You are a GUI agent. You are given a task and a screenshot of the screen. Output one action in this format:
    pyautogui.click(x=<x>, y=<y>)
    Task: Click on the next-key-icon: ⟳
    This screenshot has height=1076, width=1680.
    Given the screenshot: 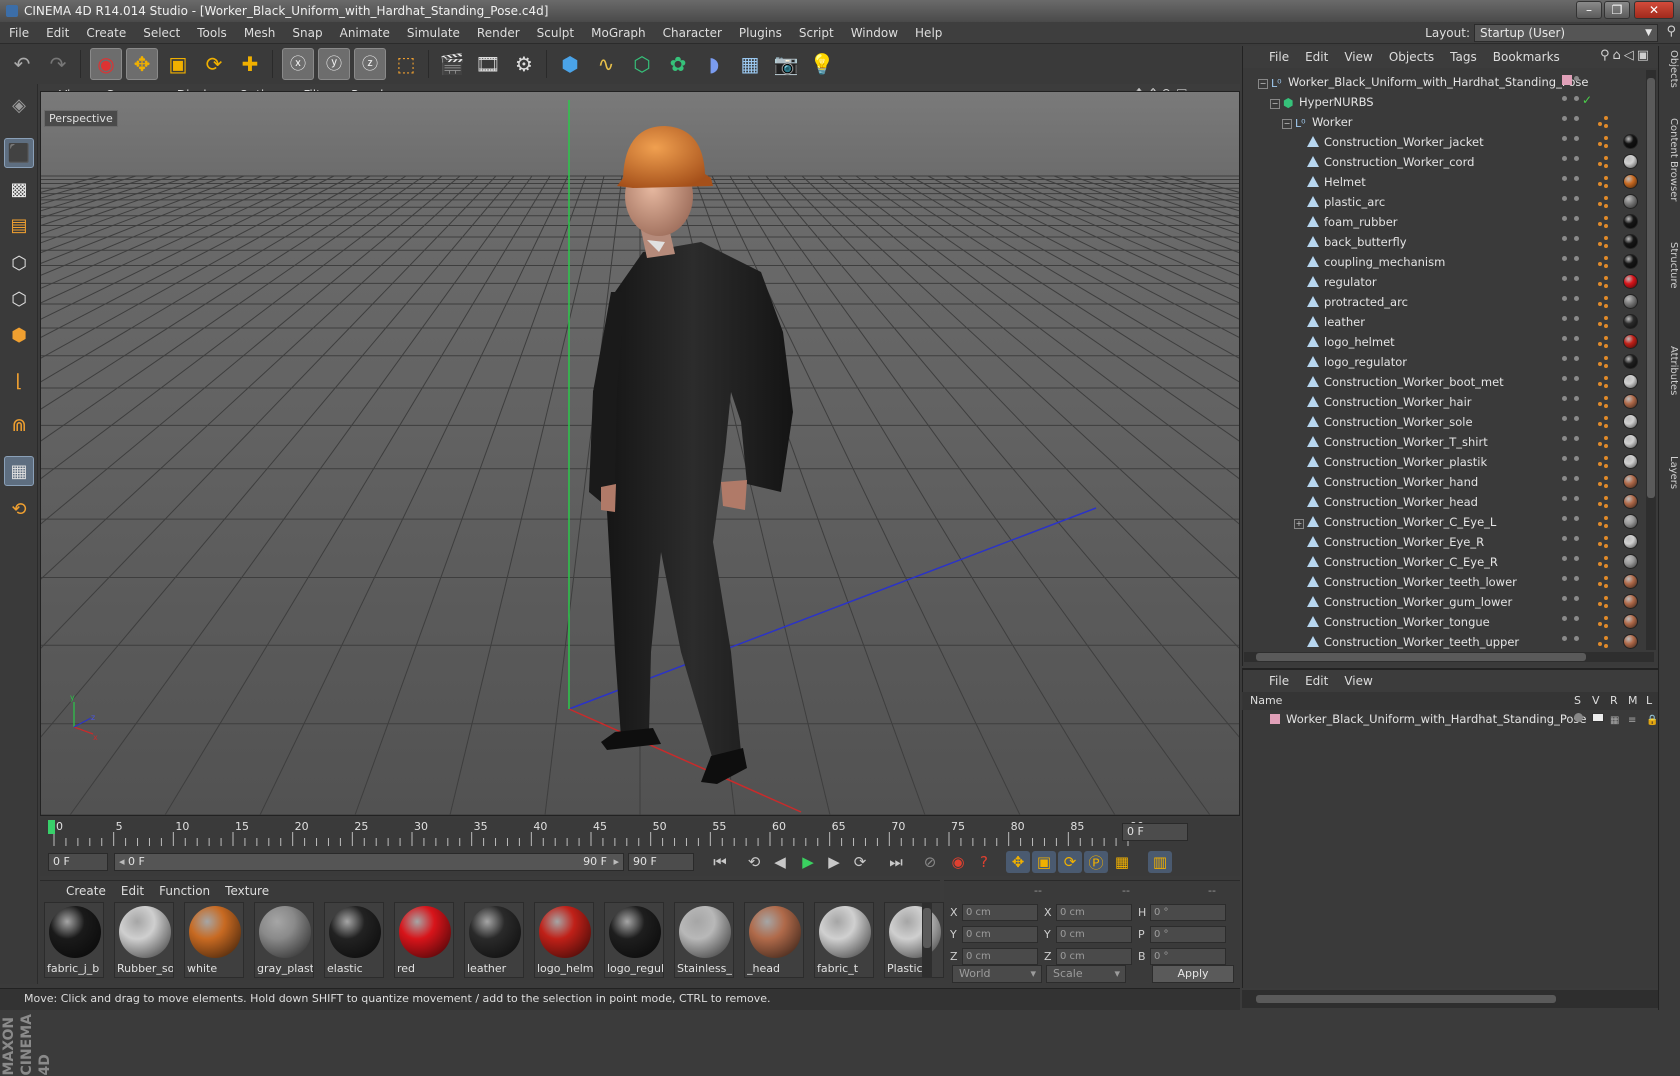 What is the action you would take?
    pyautogui.click(x=860, y=862)
    